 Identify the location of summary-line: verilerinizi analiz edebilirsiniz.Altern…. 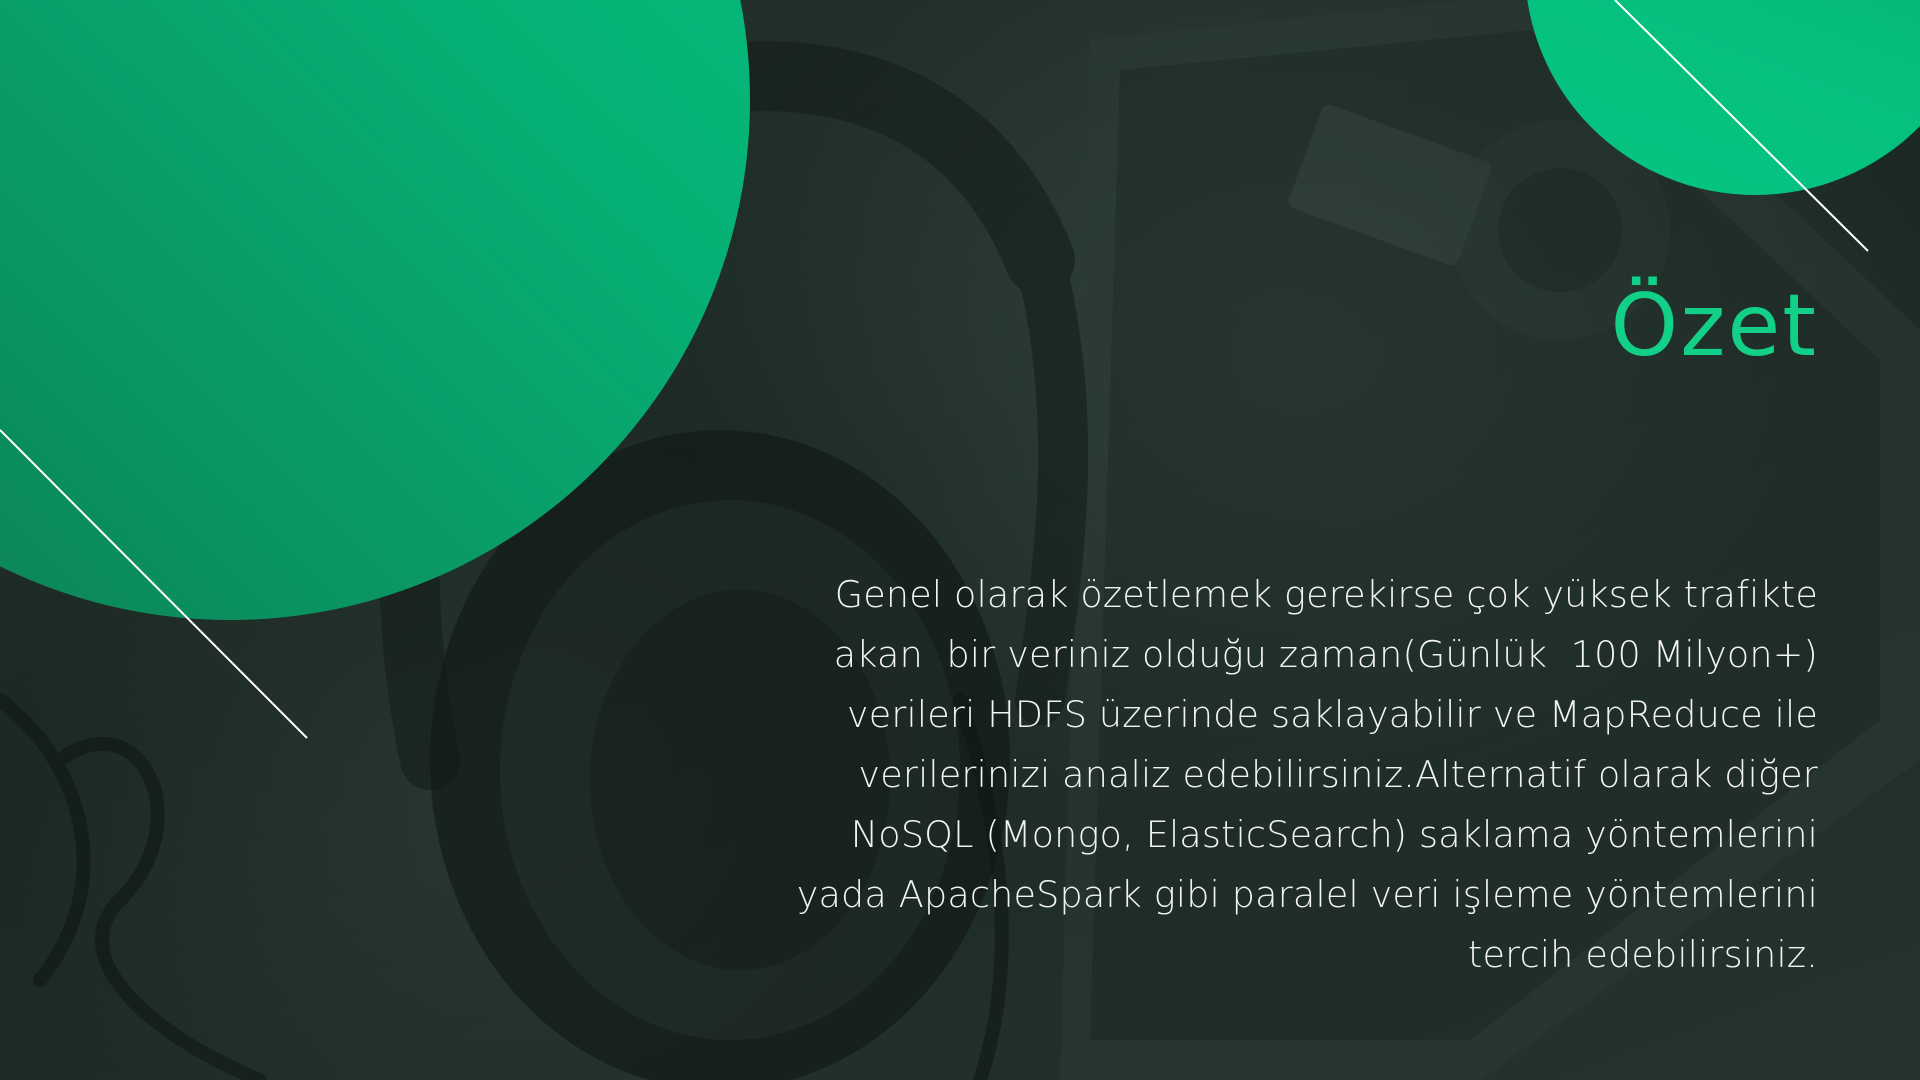
(1338, 774).